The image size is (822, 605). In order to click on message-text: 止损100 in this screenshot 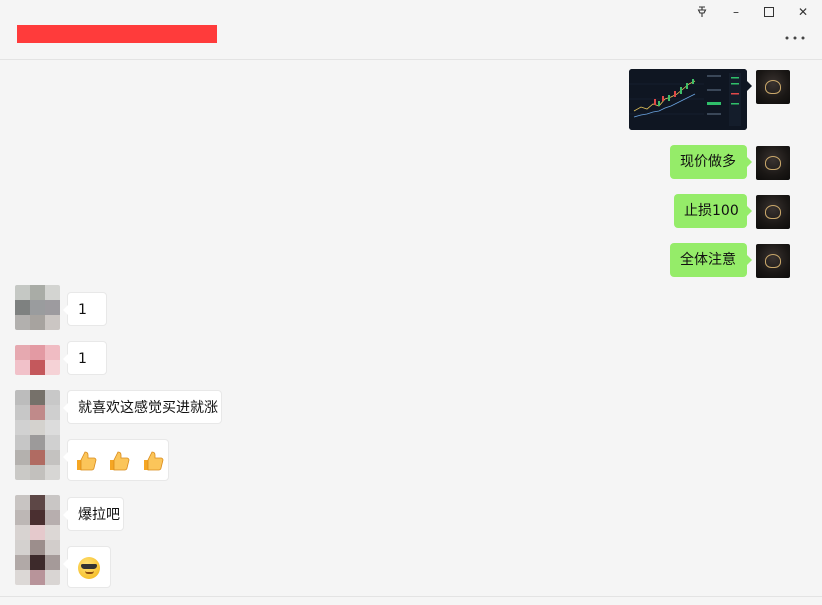, I will do `click(711, 211)`.